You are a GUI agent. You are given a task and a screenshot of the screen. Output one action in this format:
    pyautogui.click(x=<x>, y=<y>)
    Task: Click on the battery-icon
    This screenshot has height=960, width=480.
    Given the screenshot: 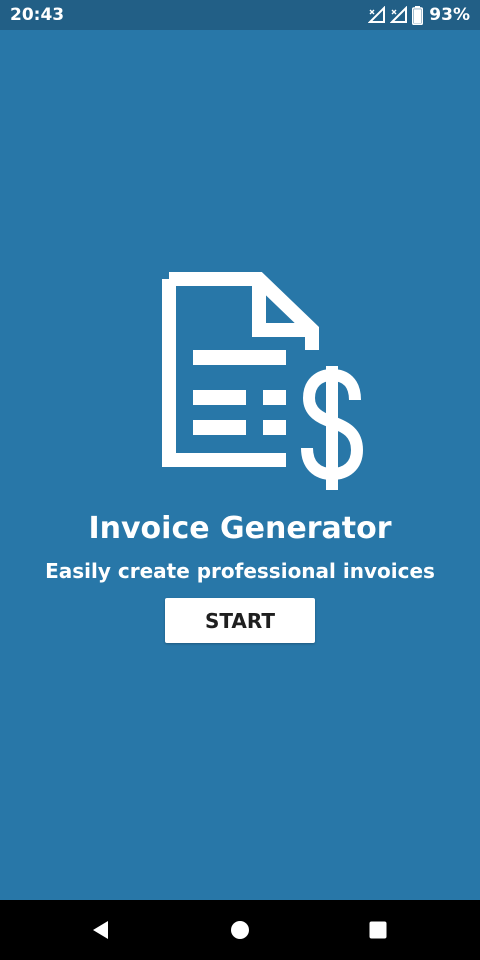 What is the action you would take?
    pyautogui.click(x=418, y=15)
    